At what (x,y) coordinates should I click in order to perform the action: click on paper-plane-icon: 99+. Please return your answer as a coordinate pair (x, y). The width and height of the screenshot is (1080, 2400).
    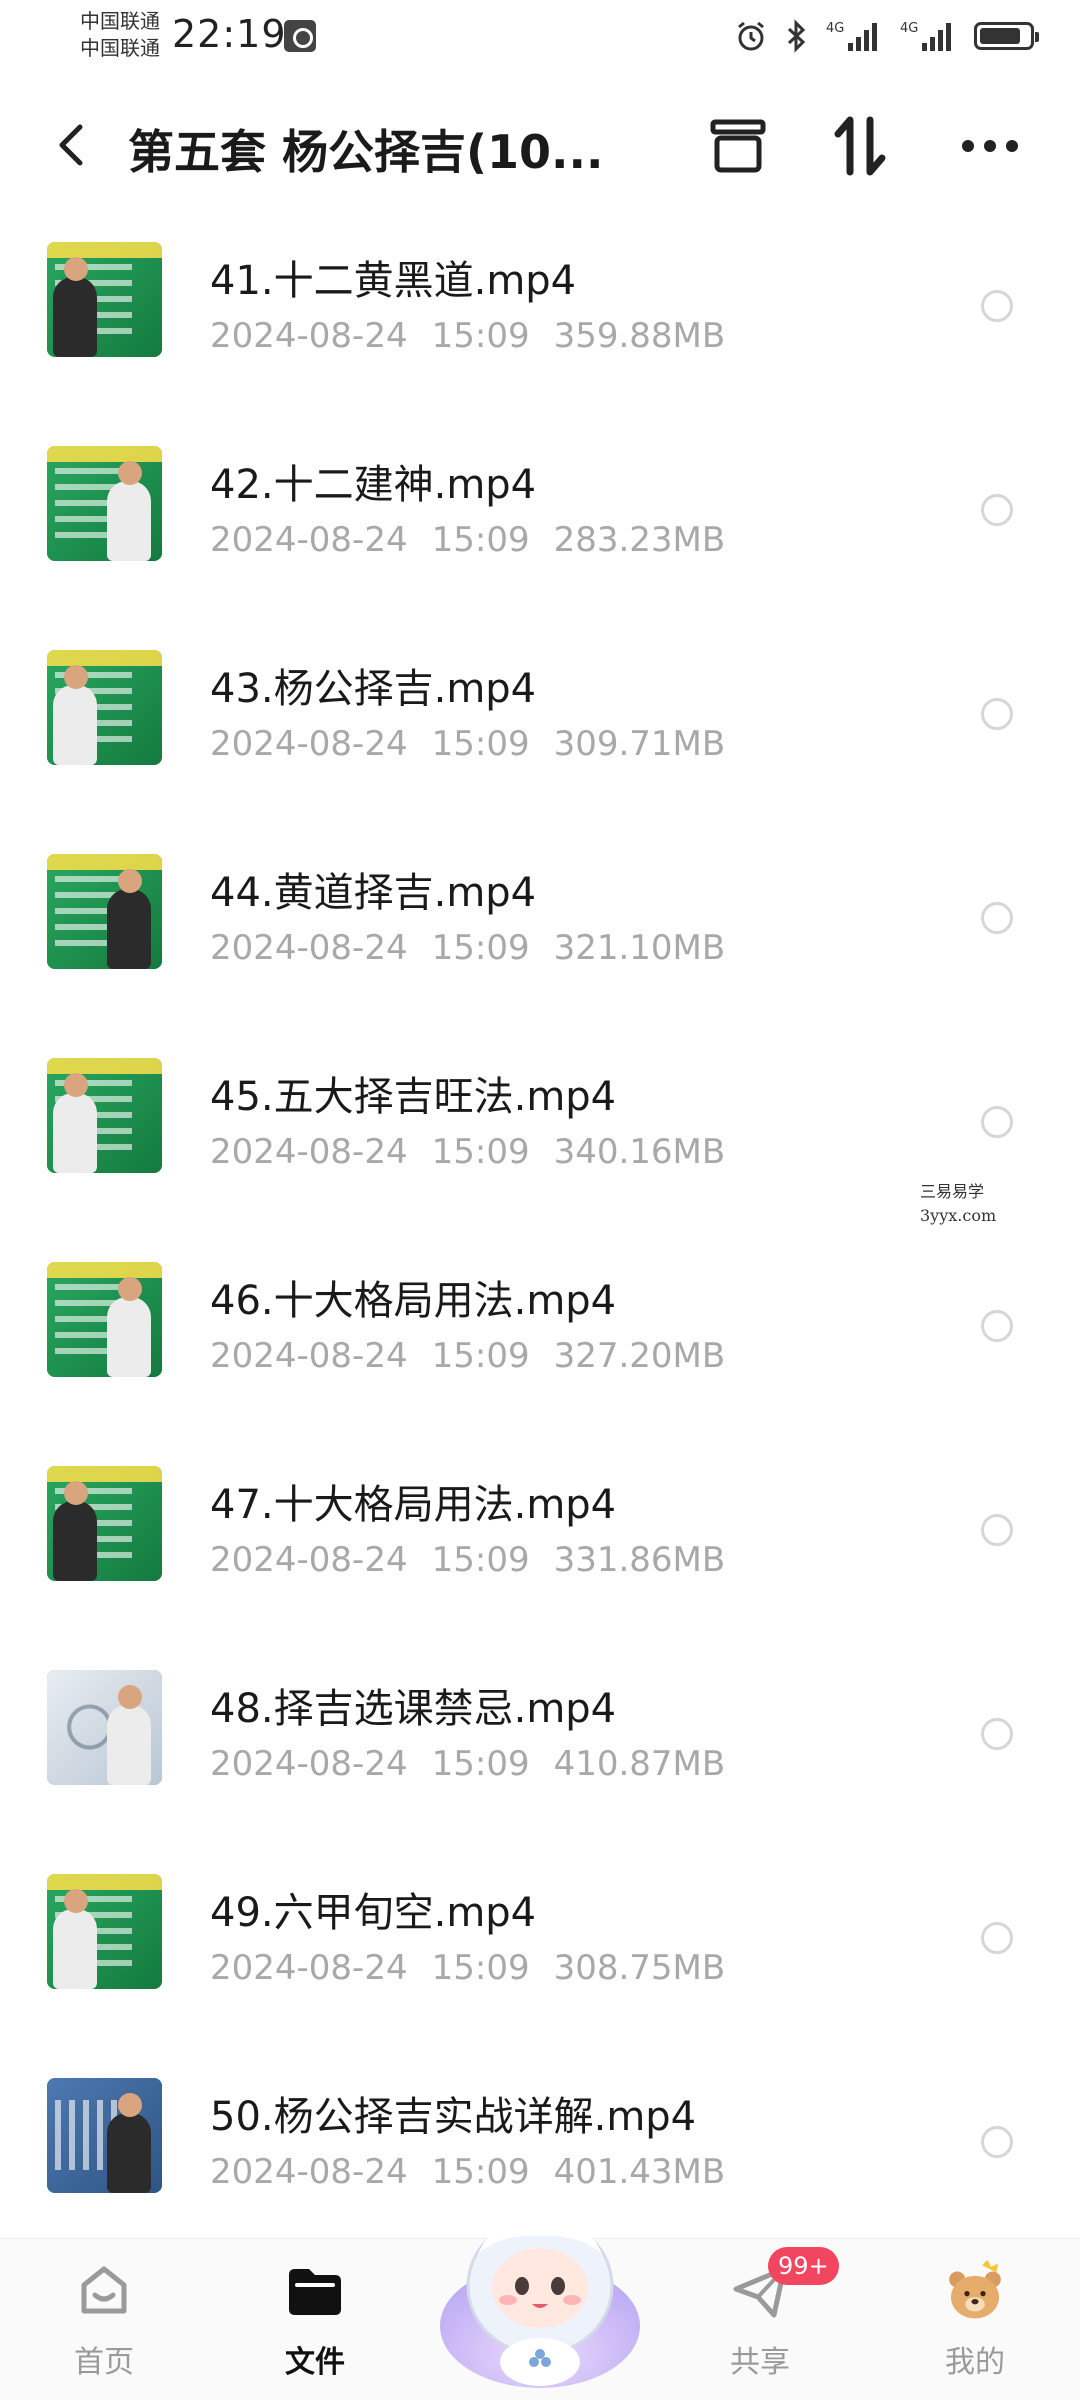
    Looking at the image, I should click on (783, 2285).